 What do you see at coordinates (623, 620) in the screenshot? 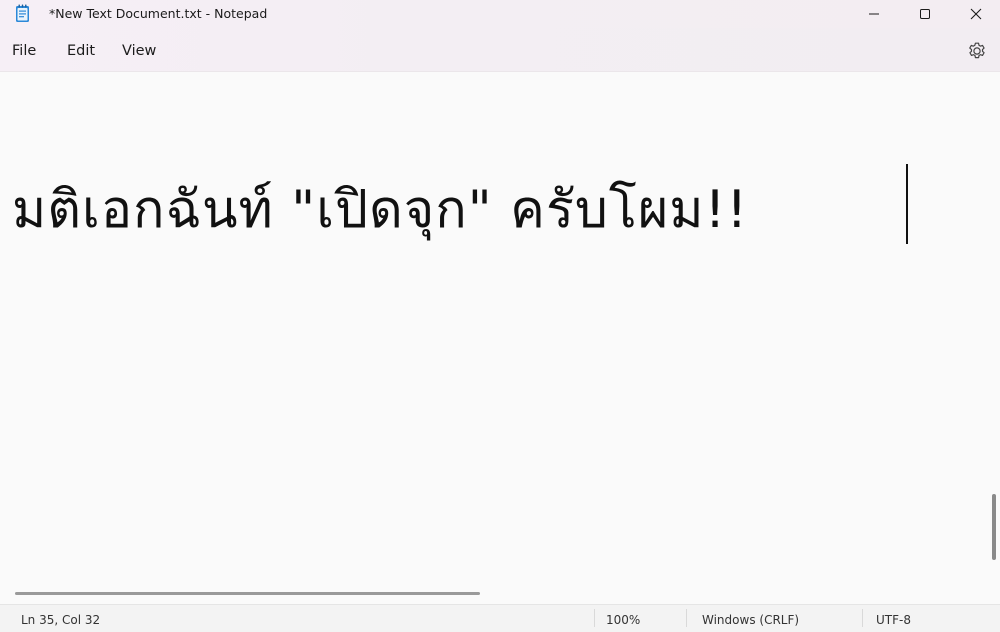
I see `zoom-level: 100%` at bounding box center [623, 620].